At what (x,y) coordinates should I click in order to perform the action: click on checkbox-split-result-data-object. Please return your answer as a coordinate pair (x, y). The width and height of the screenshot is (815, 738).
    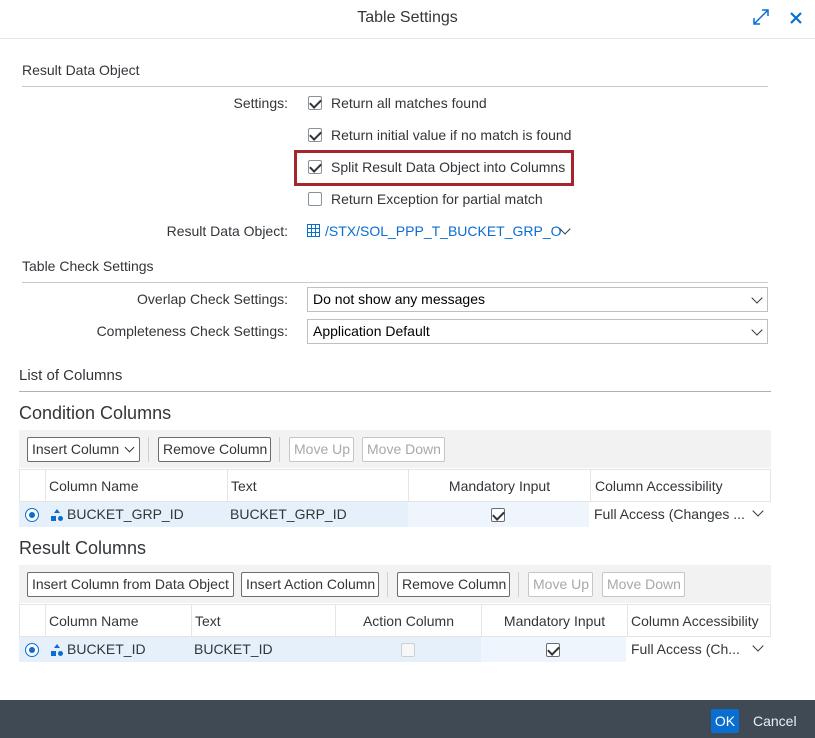
    Looking at the image, I should click on (315, 167).